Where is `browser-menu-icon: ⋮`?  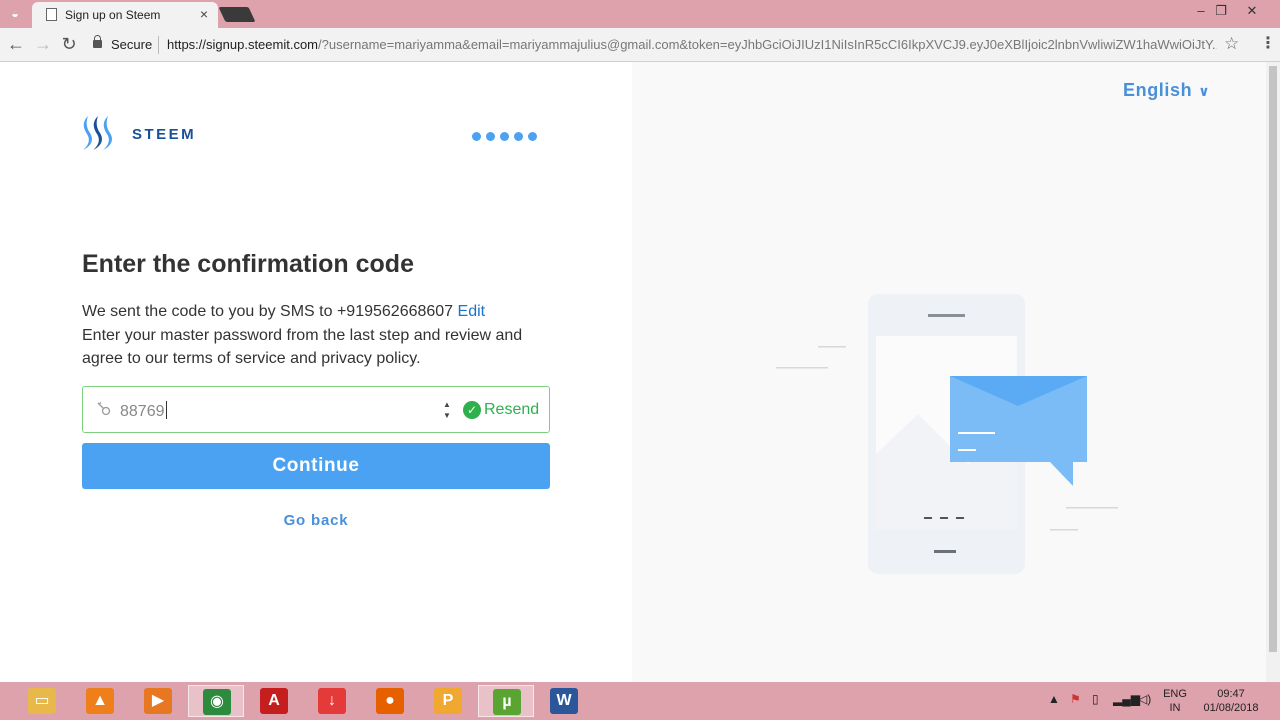
browser-menu-icon: ⋮ is located at coordinates (1268, 43).